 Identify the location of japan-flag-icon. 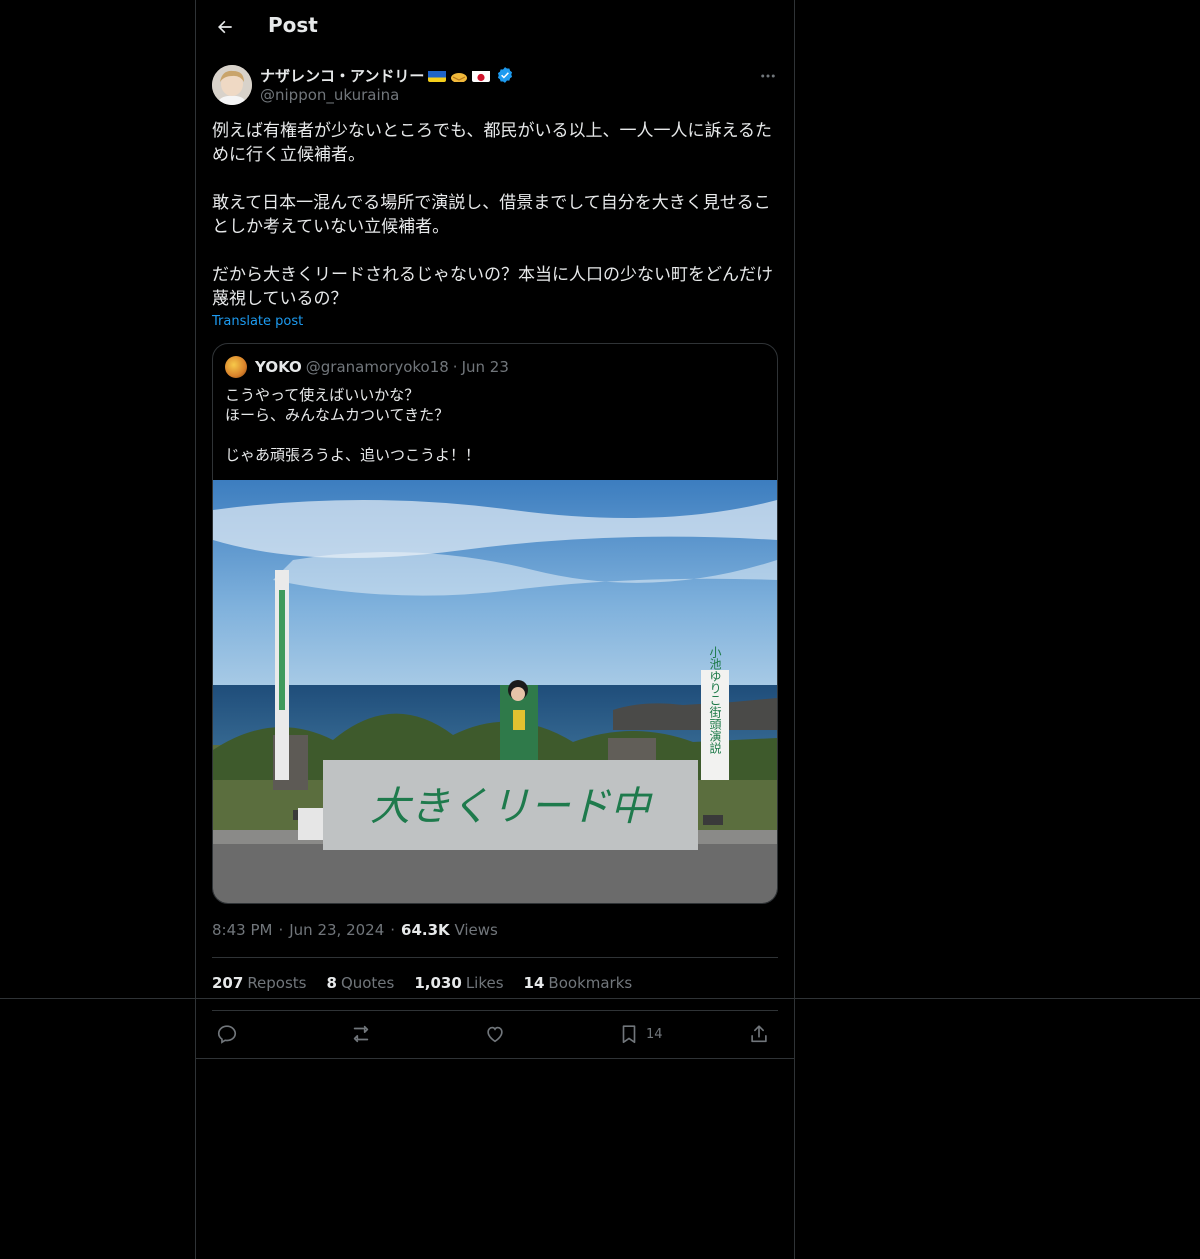
(481, 75).